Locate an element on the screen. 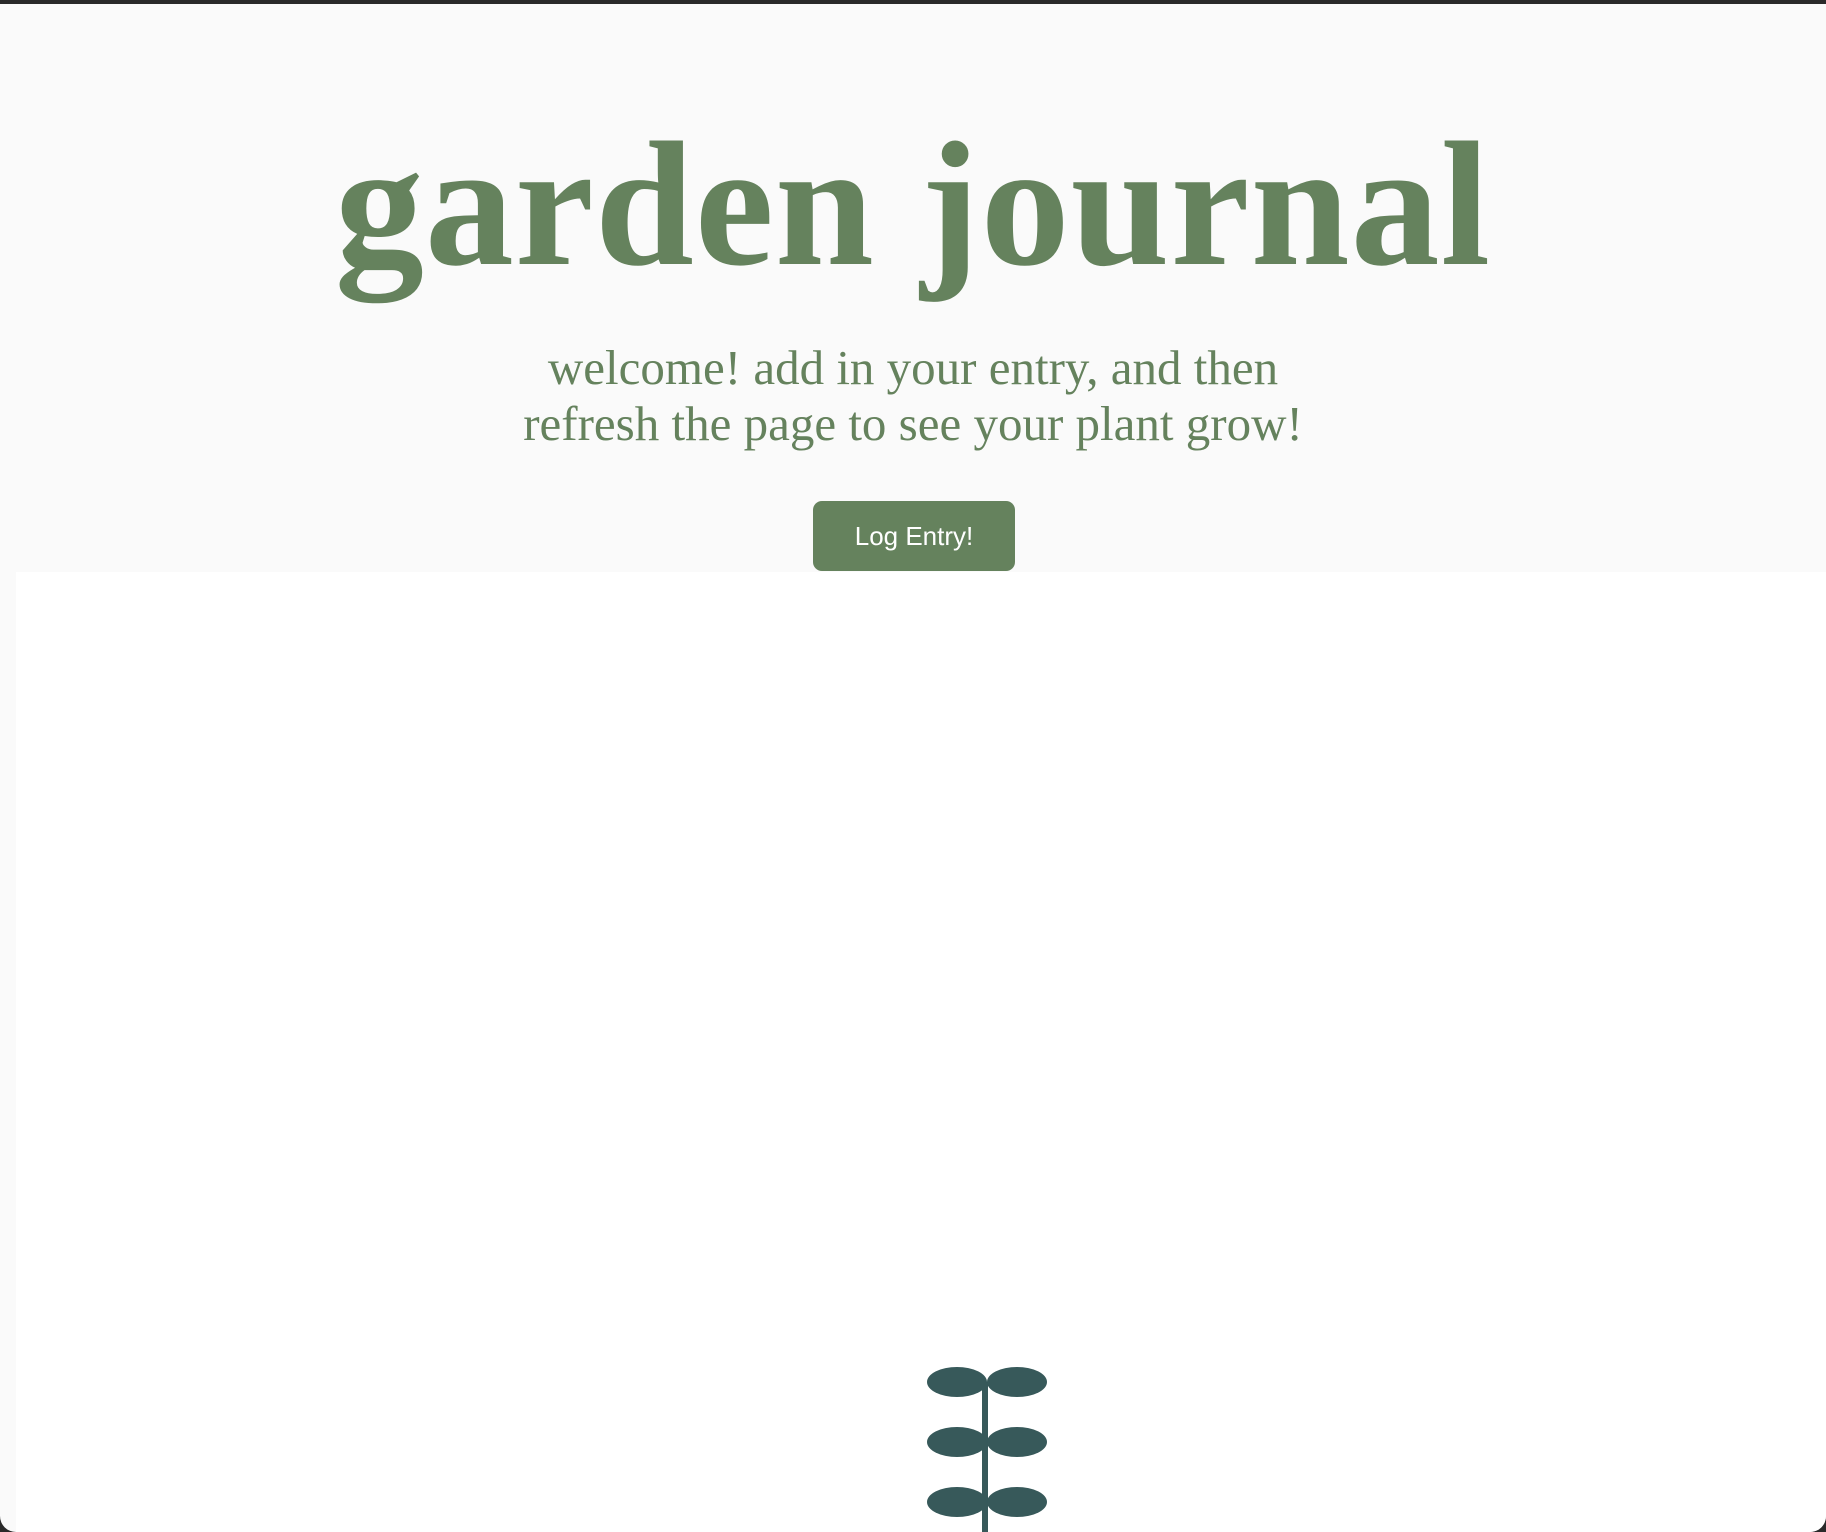 This screenshot has height=1532, width=1826. plant-illustration is located at coordinates (987, 1449).